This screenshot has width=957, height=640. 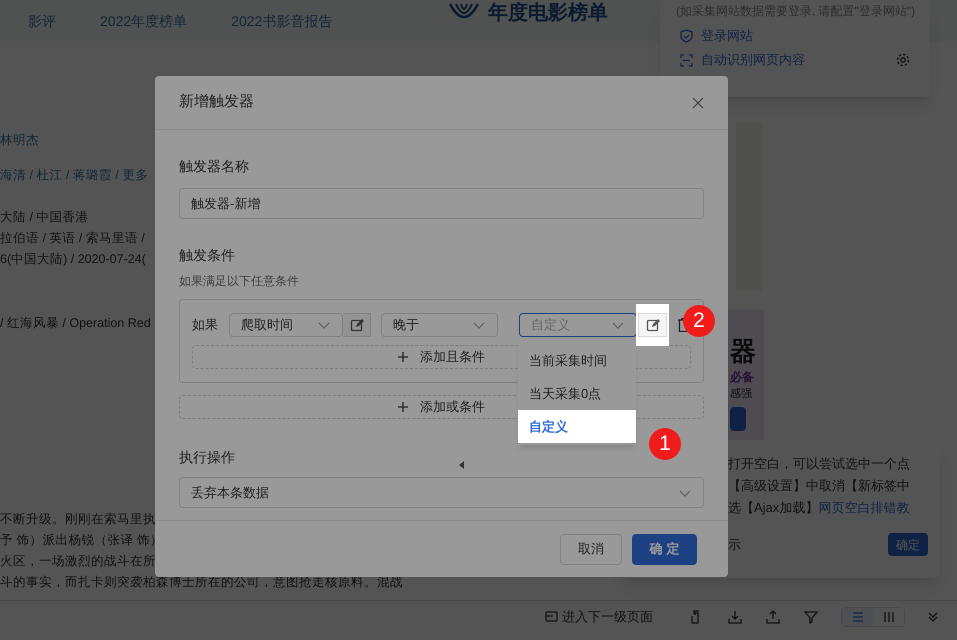 I want to click on double-chevron-icon, so click(x=933, y=617).